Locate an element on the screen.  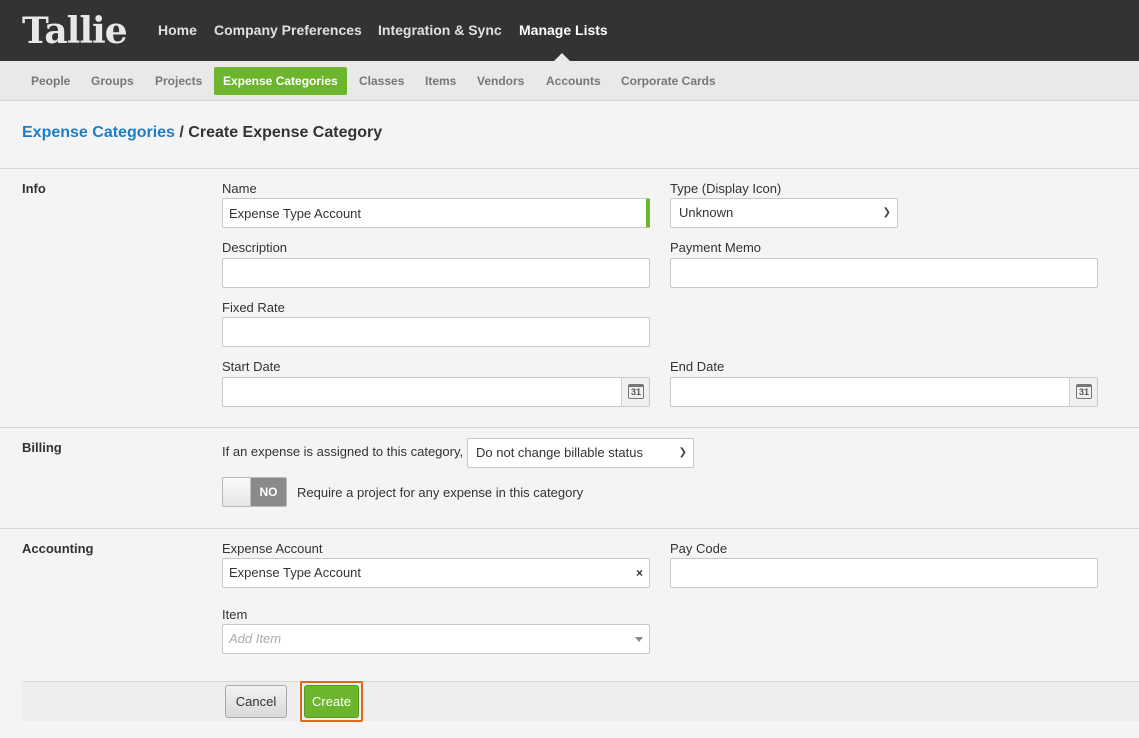
item-select: Add Item is located at coordinates (436, 639).